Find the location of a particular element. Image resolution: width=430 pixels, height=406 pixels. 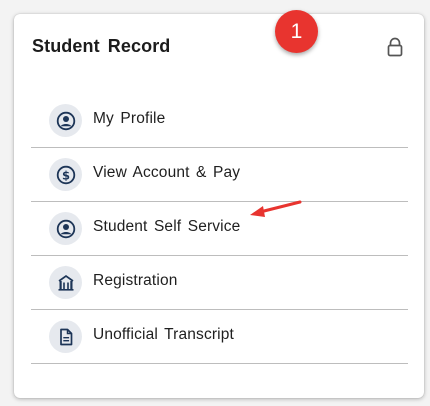

document-icon is located at coordinates (65, 336).